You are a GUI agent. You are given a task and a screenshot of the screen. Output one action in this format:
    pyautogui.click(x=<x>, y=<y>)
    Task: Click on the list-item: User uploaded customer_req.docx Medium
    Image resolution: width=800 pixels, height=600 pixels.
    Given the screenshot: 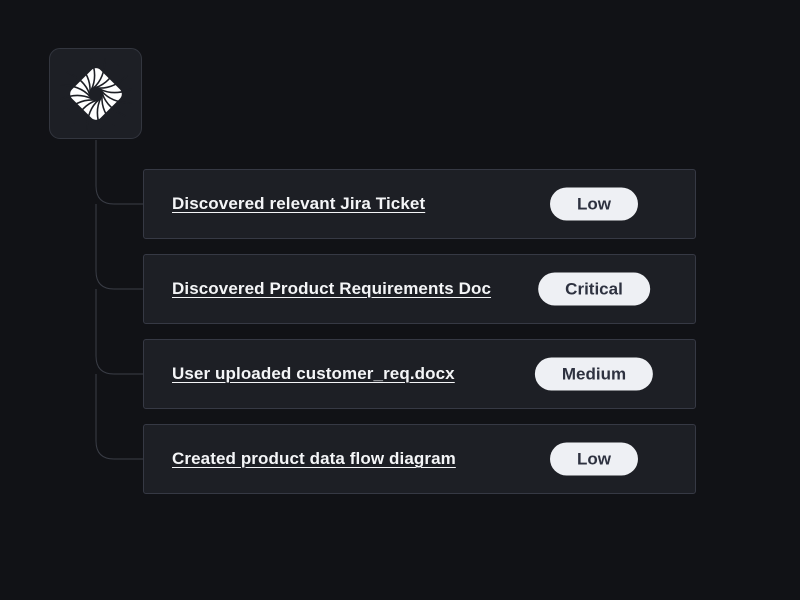 What is the action you would take?
    pyautogui.click(x=419, y=374)
    